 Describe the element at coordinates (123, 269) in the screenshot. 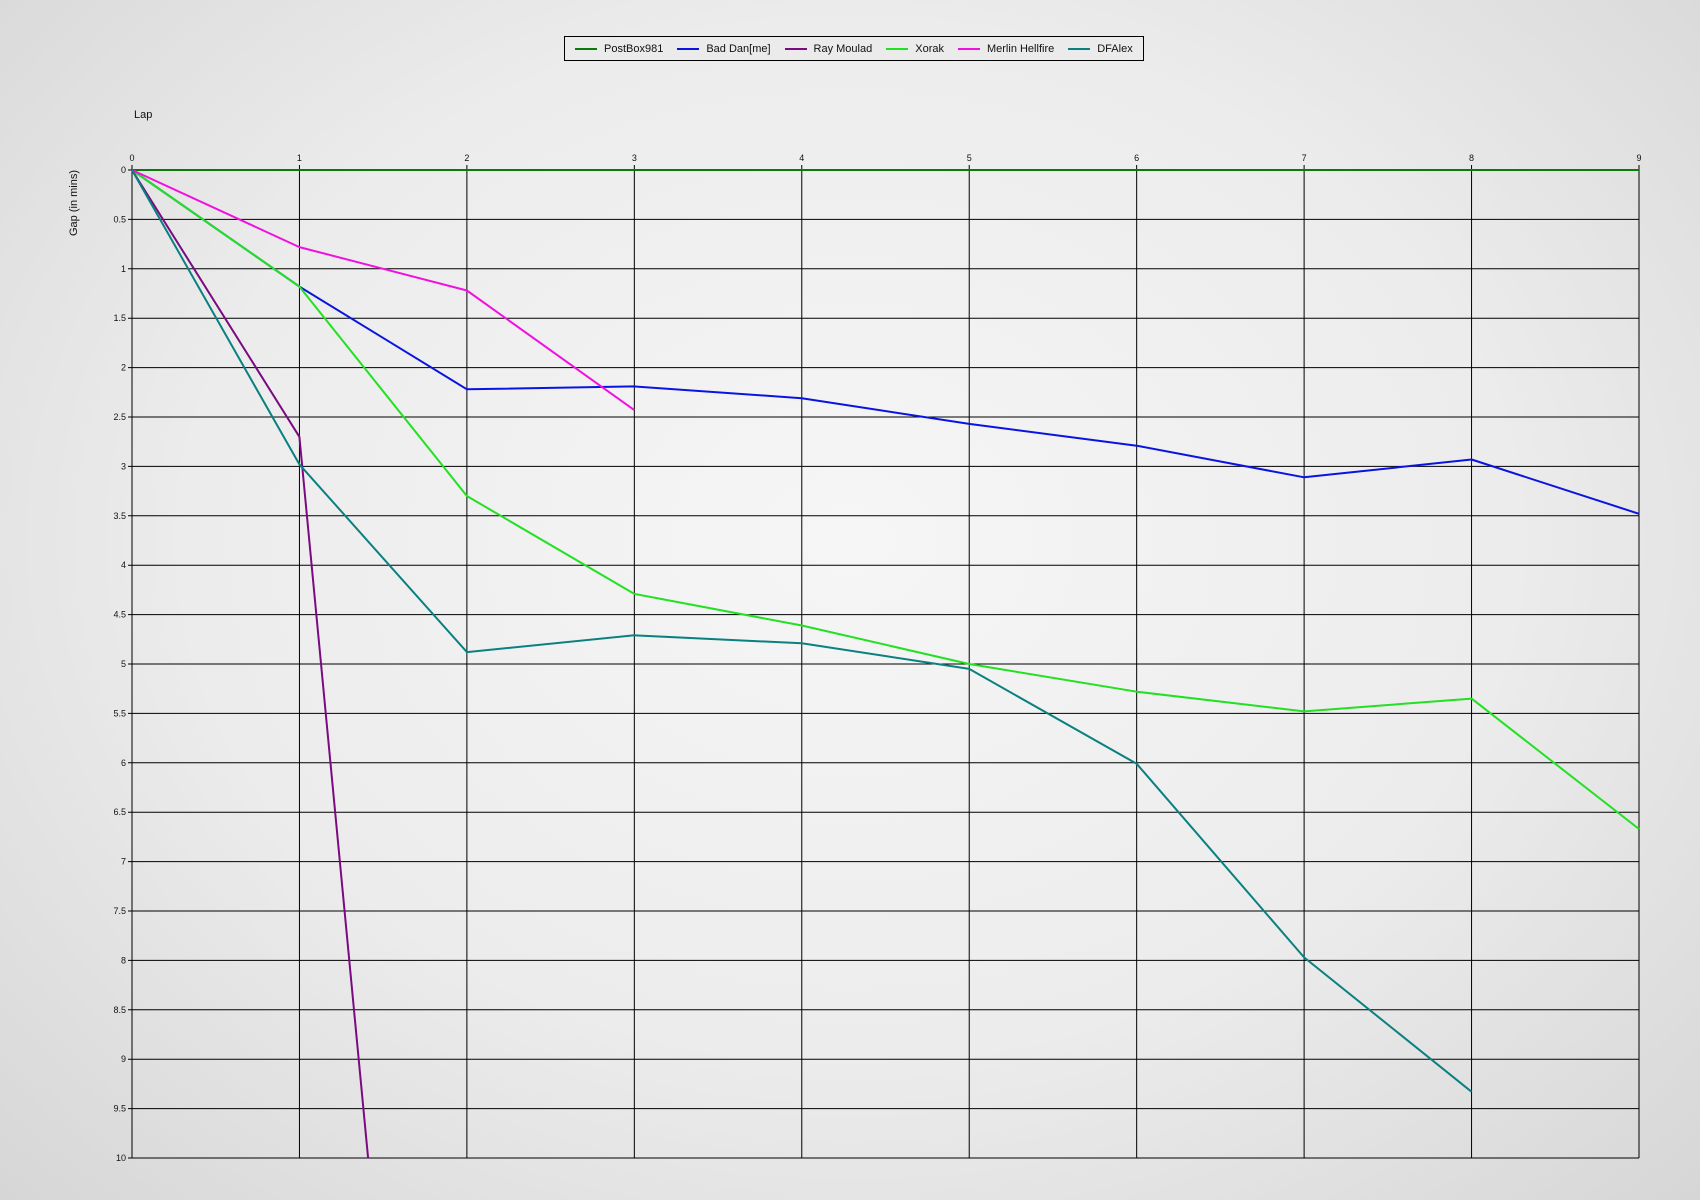

I see `y-tick-label: 1` at that location.